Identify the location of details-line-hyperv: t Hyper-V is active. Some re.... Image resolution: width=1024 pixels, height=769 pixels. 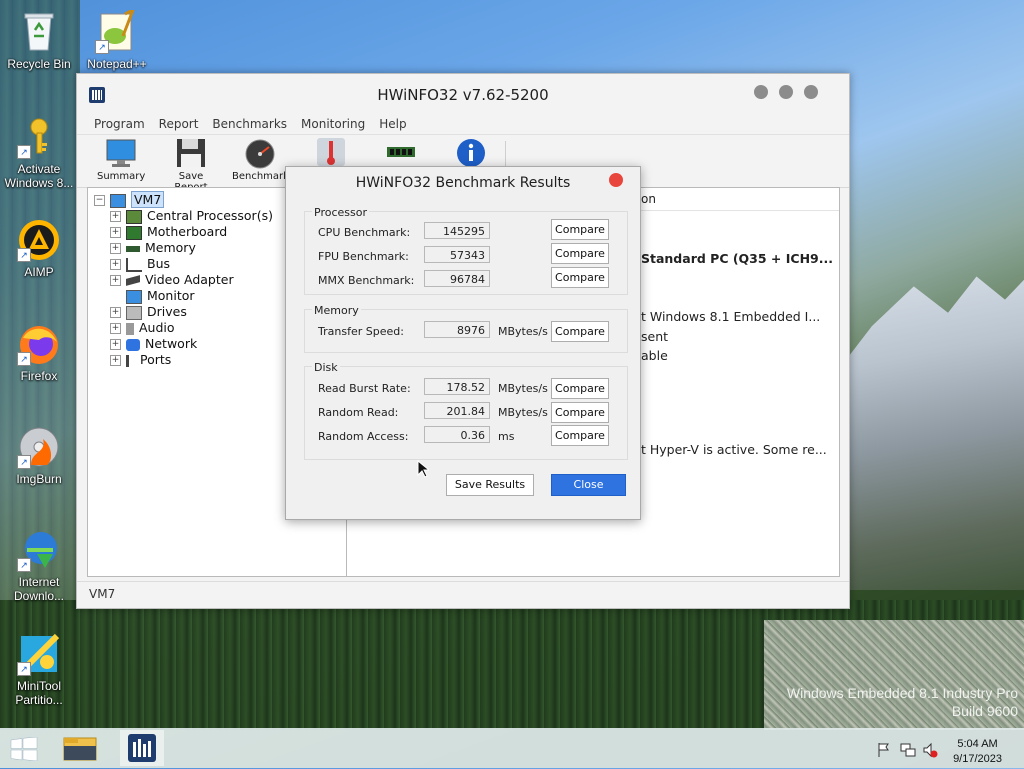
(734, 449).